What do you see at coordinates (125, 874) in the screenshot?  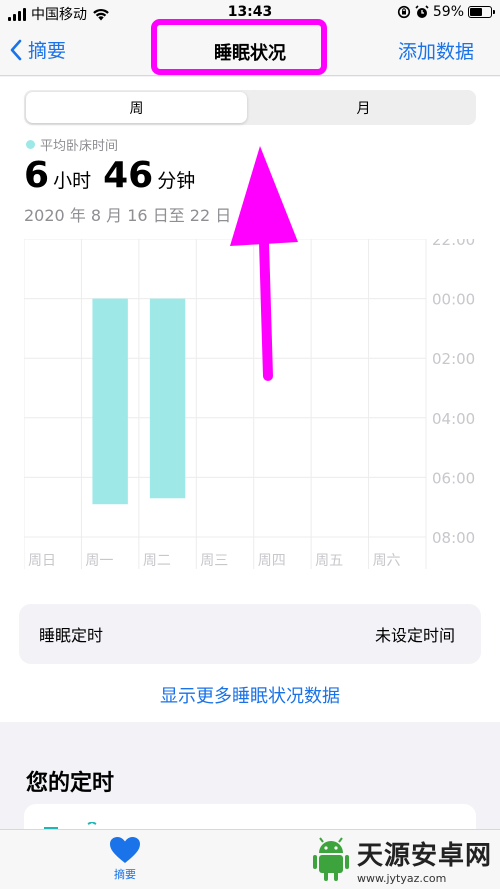 I see `tab-summary-label: 摘要` at bounding box center [125, 874].